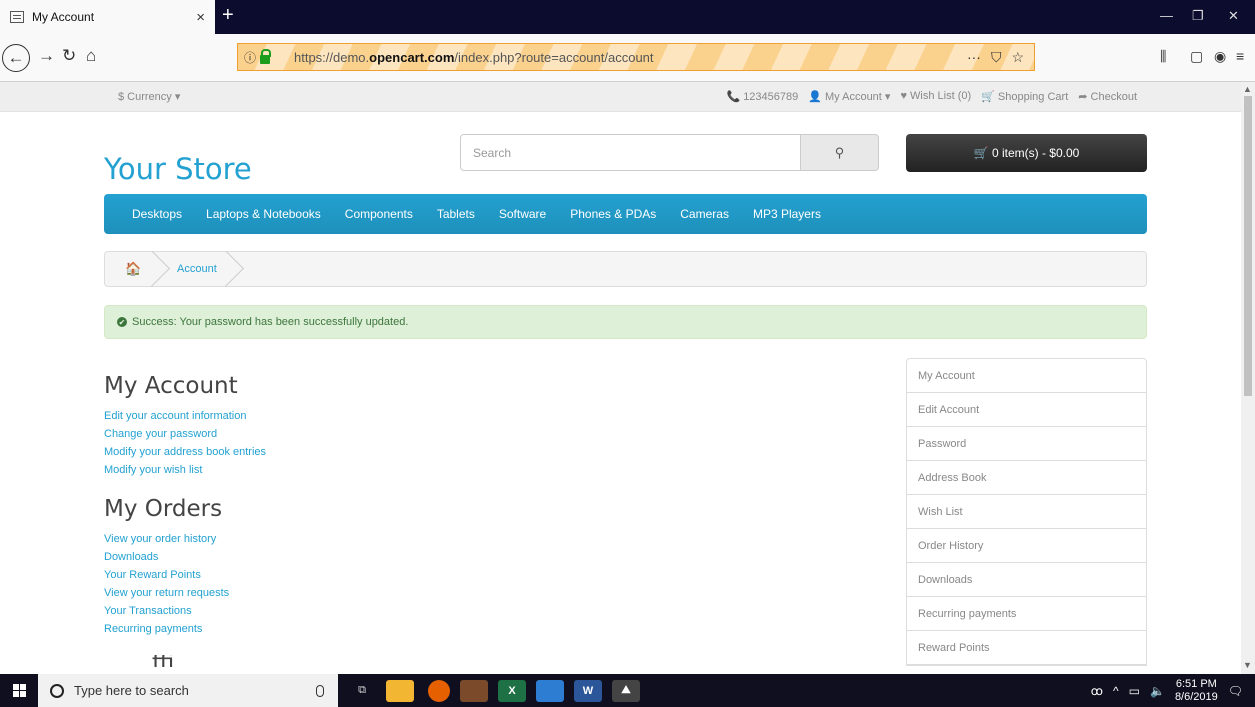 The height and width of the screenshot is (707, 1255). I want to click on checkout-link: ➦ Checkout, so click(1107, 96).